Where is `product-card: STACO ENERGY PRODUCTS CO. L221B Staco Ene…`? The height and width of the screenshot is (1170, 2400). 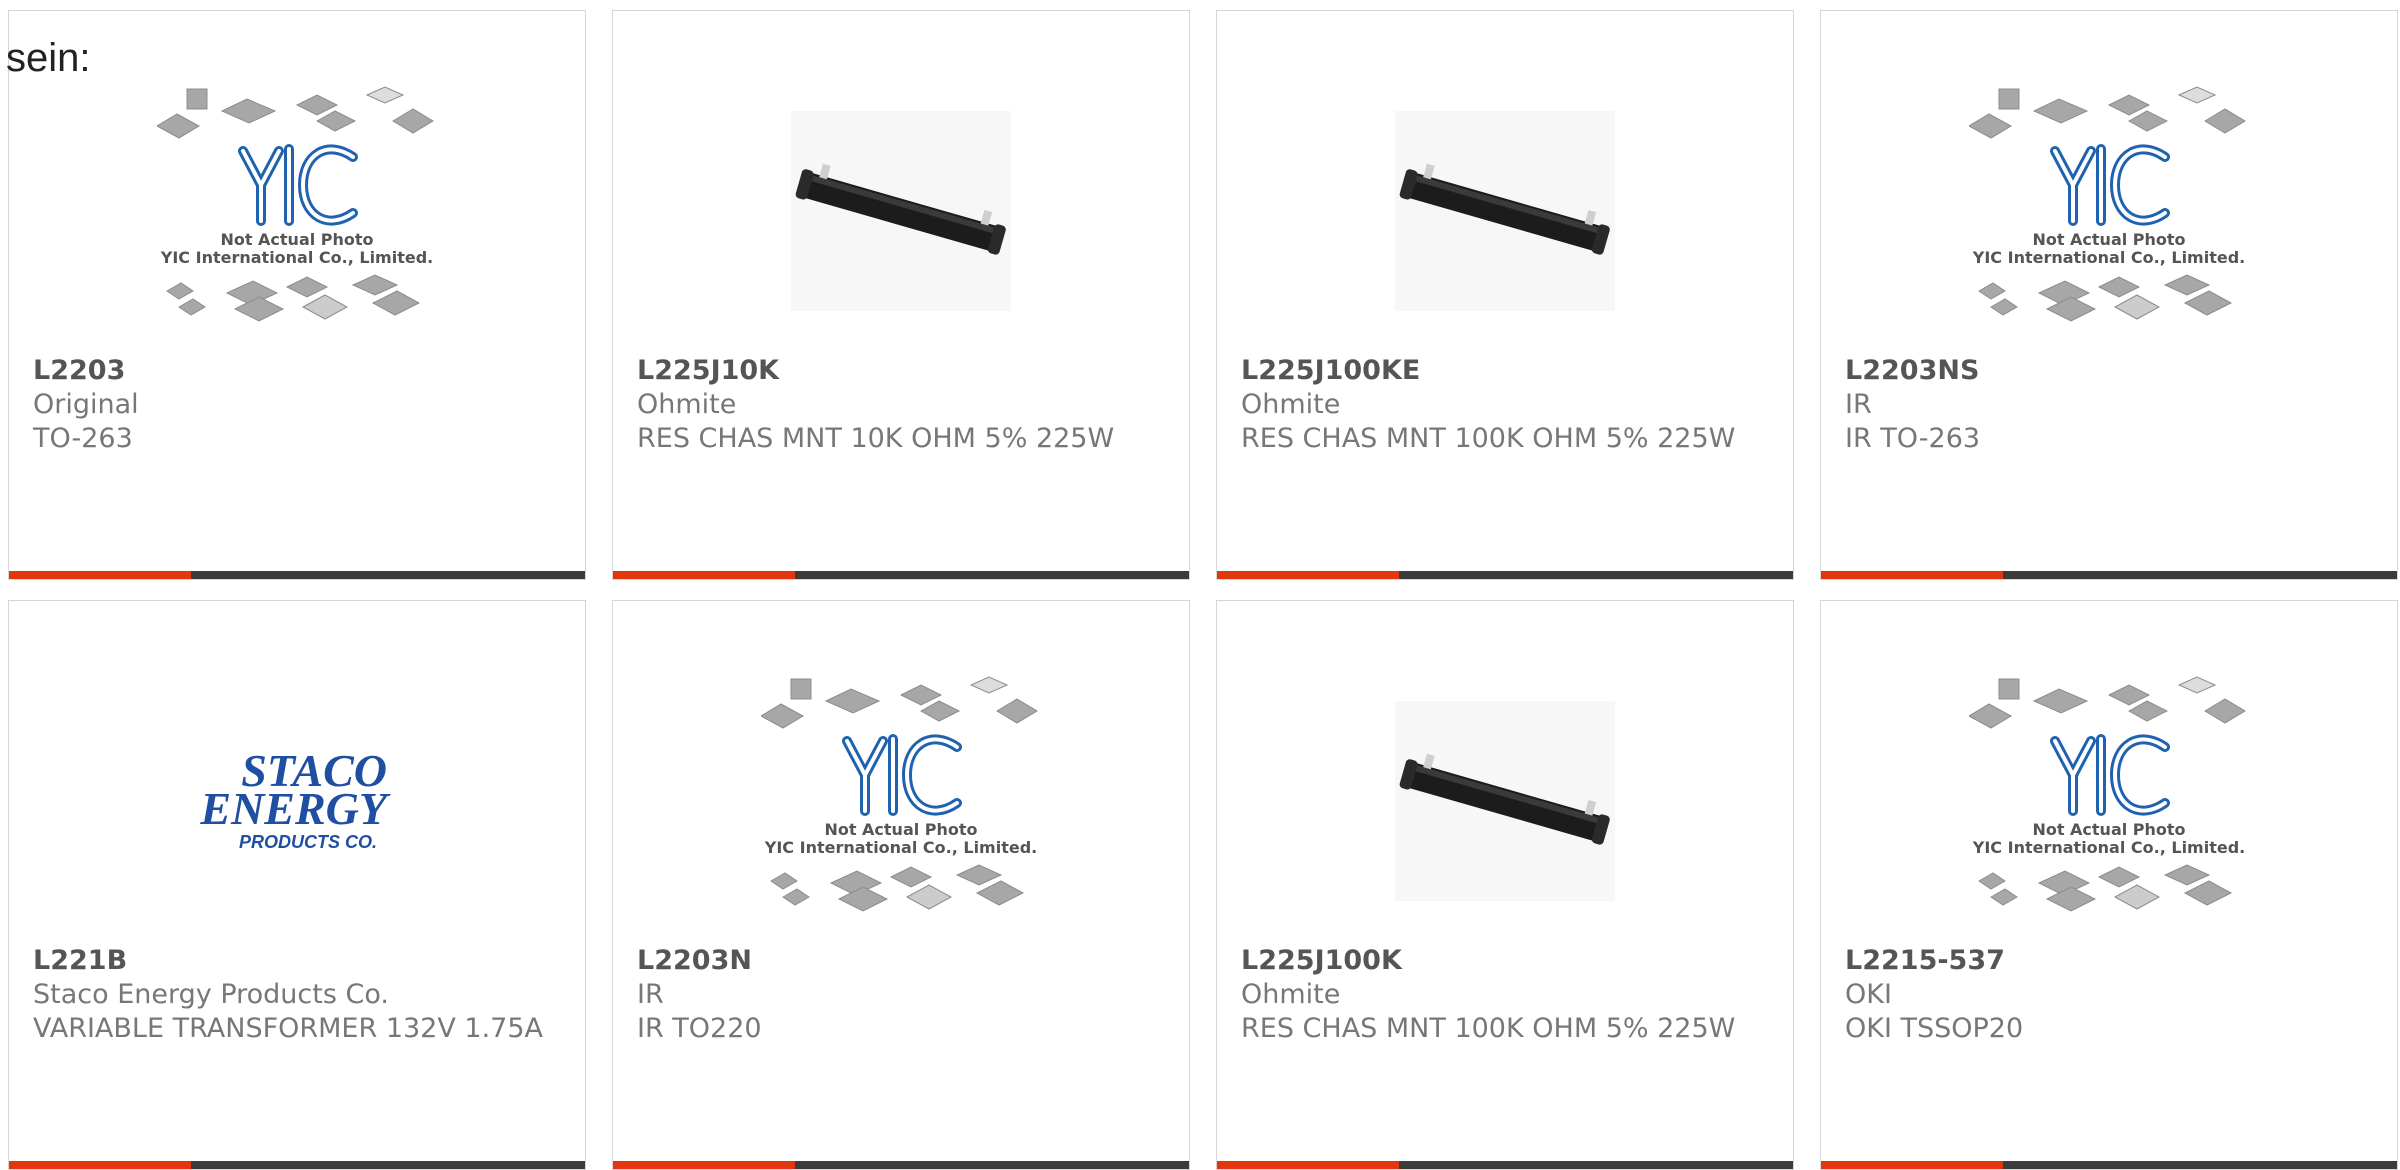 product-card: STACO ENERGY PRODUCTS CO. L221B Staco Ene… is located at coordinates (297, 885).